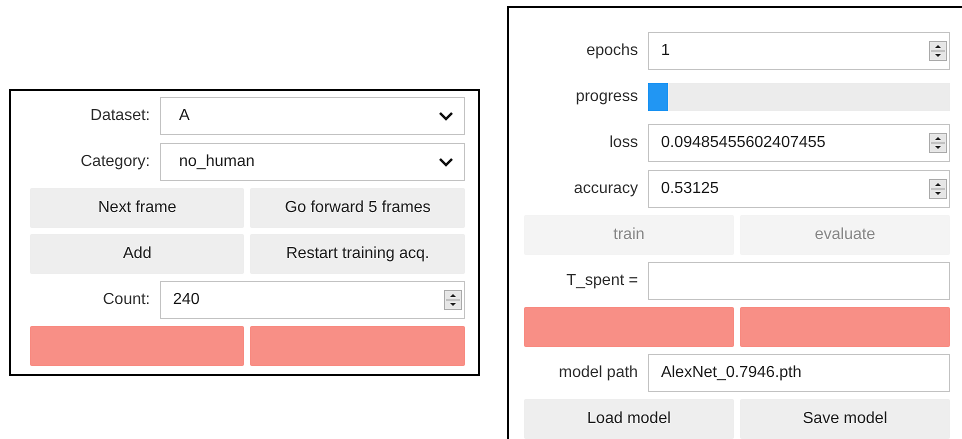  I want to click on field-label: model path, so click(598, 373).